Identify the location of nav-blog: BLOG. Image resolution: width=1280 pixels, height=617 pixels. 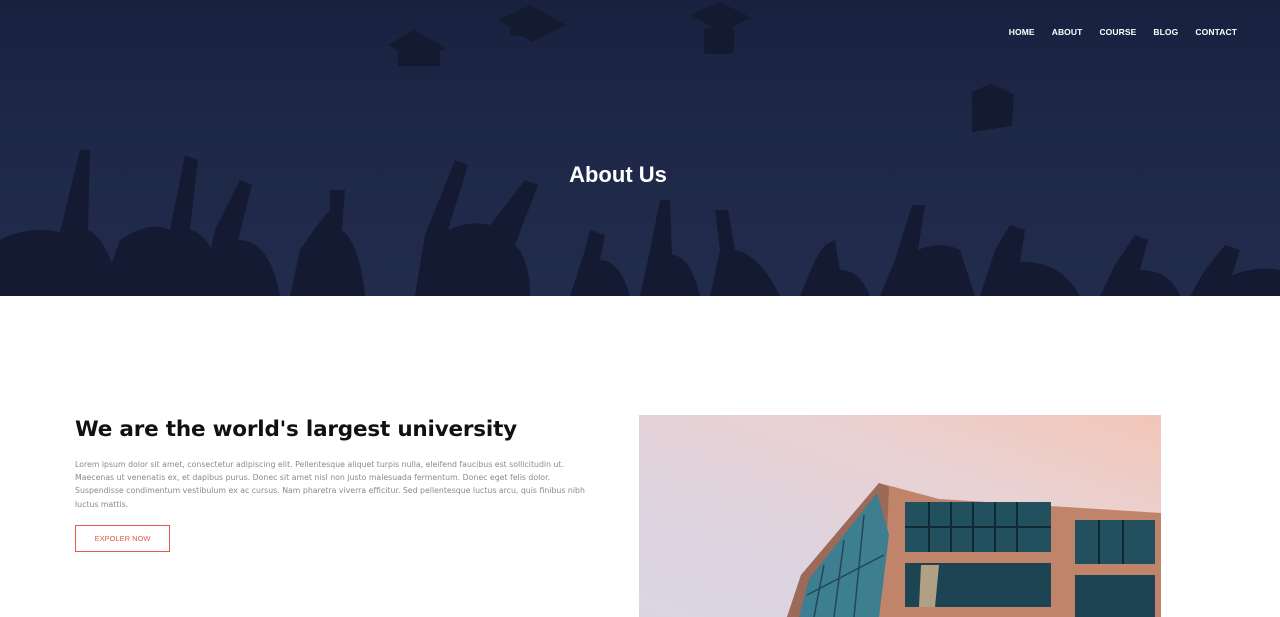
(1165, 32).